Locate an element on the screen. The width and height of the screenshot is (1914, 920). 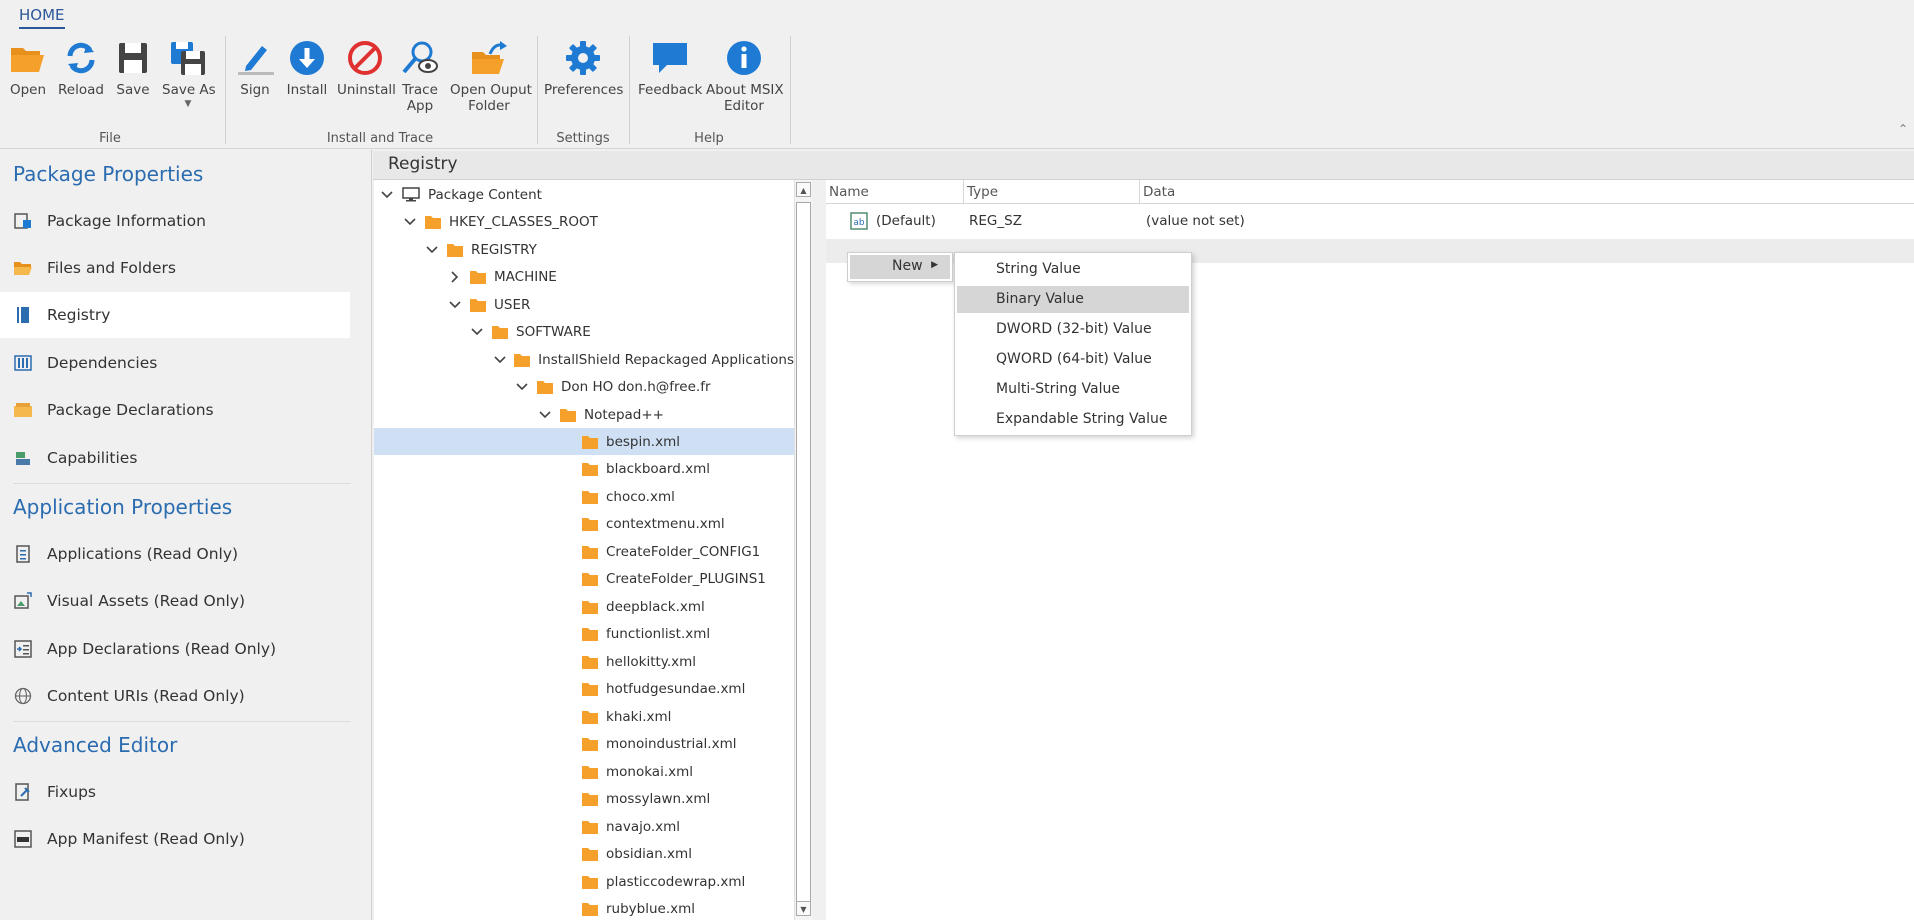
submenu-item-dword-32-bit-value: DWORD (32-bit) Value is located at coordinates (1073, 329).